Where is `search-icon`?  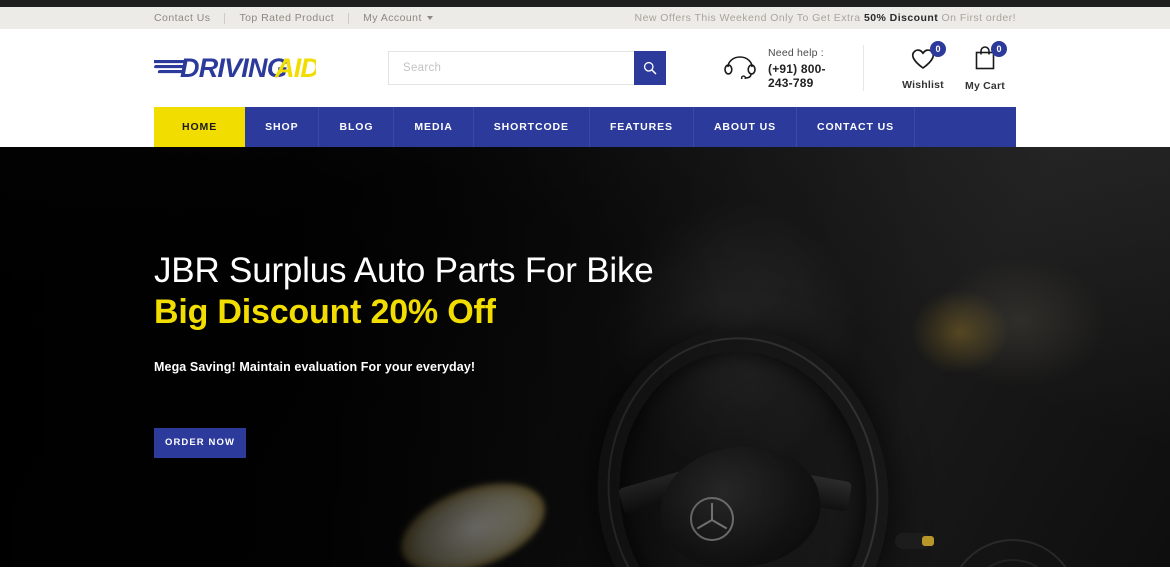
search-icon is located at coordinates (650, 68).